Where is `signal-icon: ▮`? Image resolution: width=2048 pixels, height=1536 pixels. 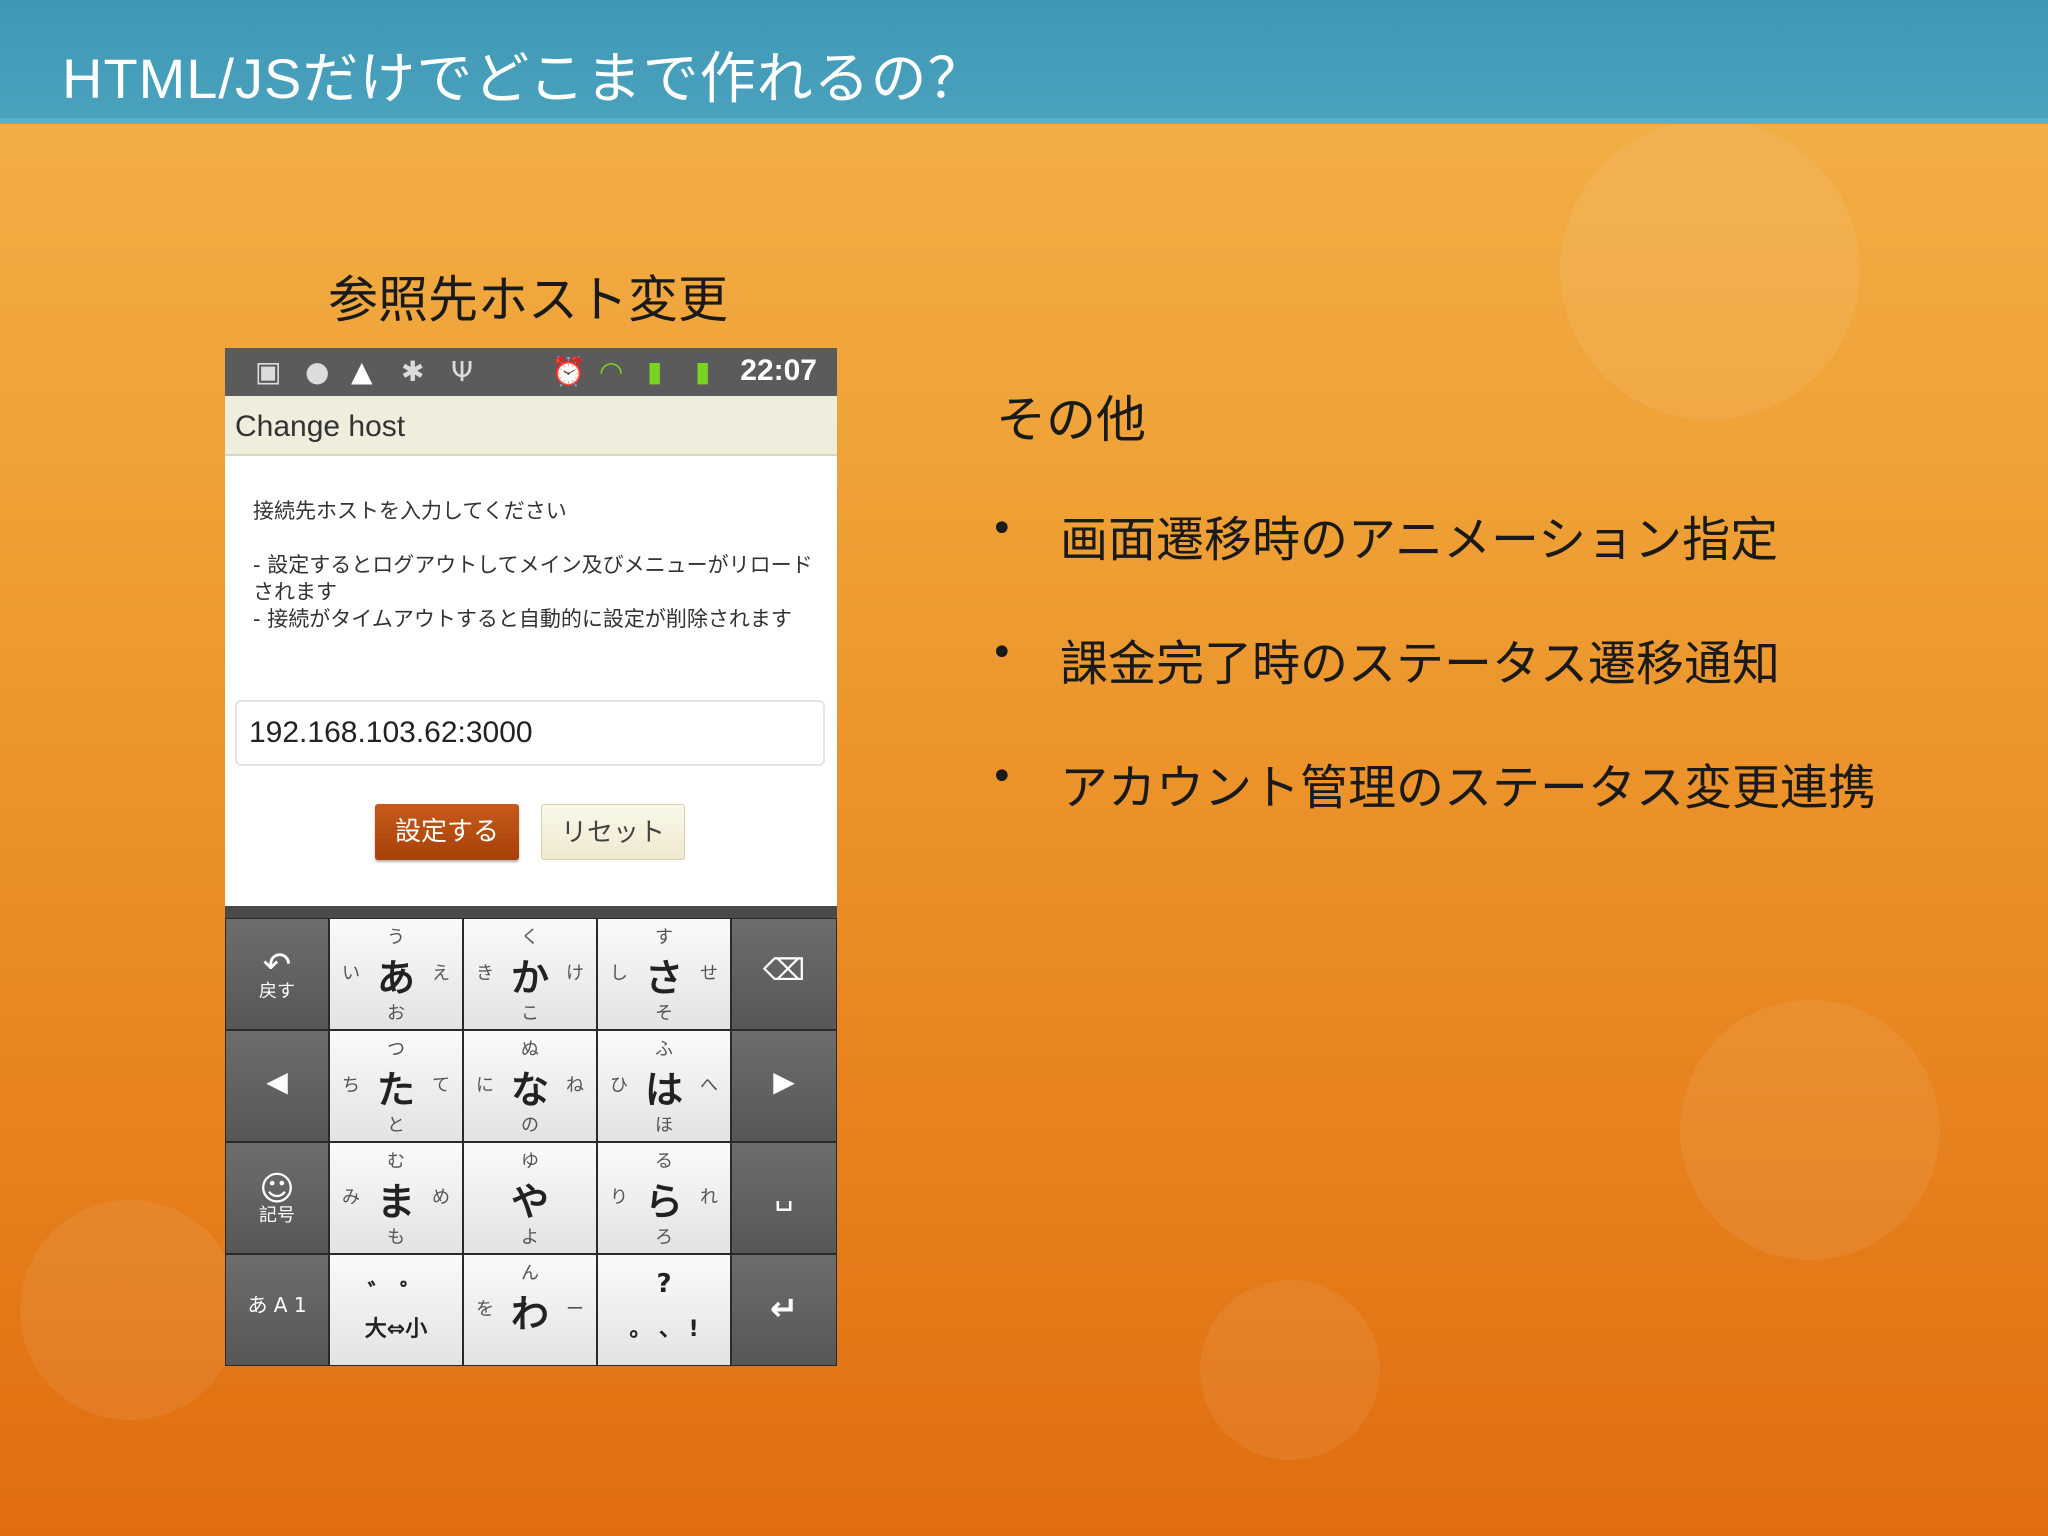
signal-icon: ▮ is located at coordinates (655, 371).